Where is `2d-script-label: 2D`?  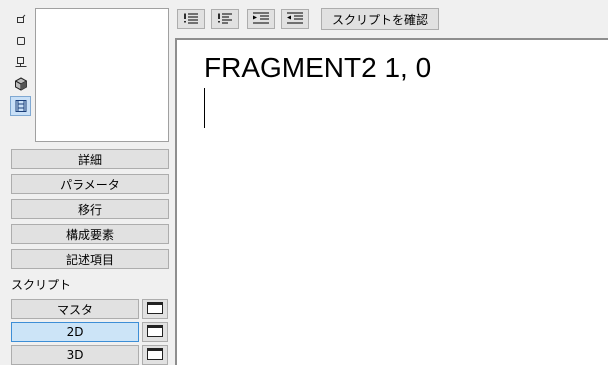
2d-script-label: 2D is located at coordinates (75, 332).